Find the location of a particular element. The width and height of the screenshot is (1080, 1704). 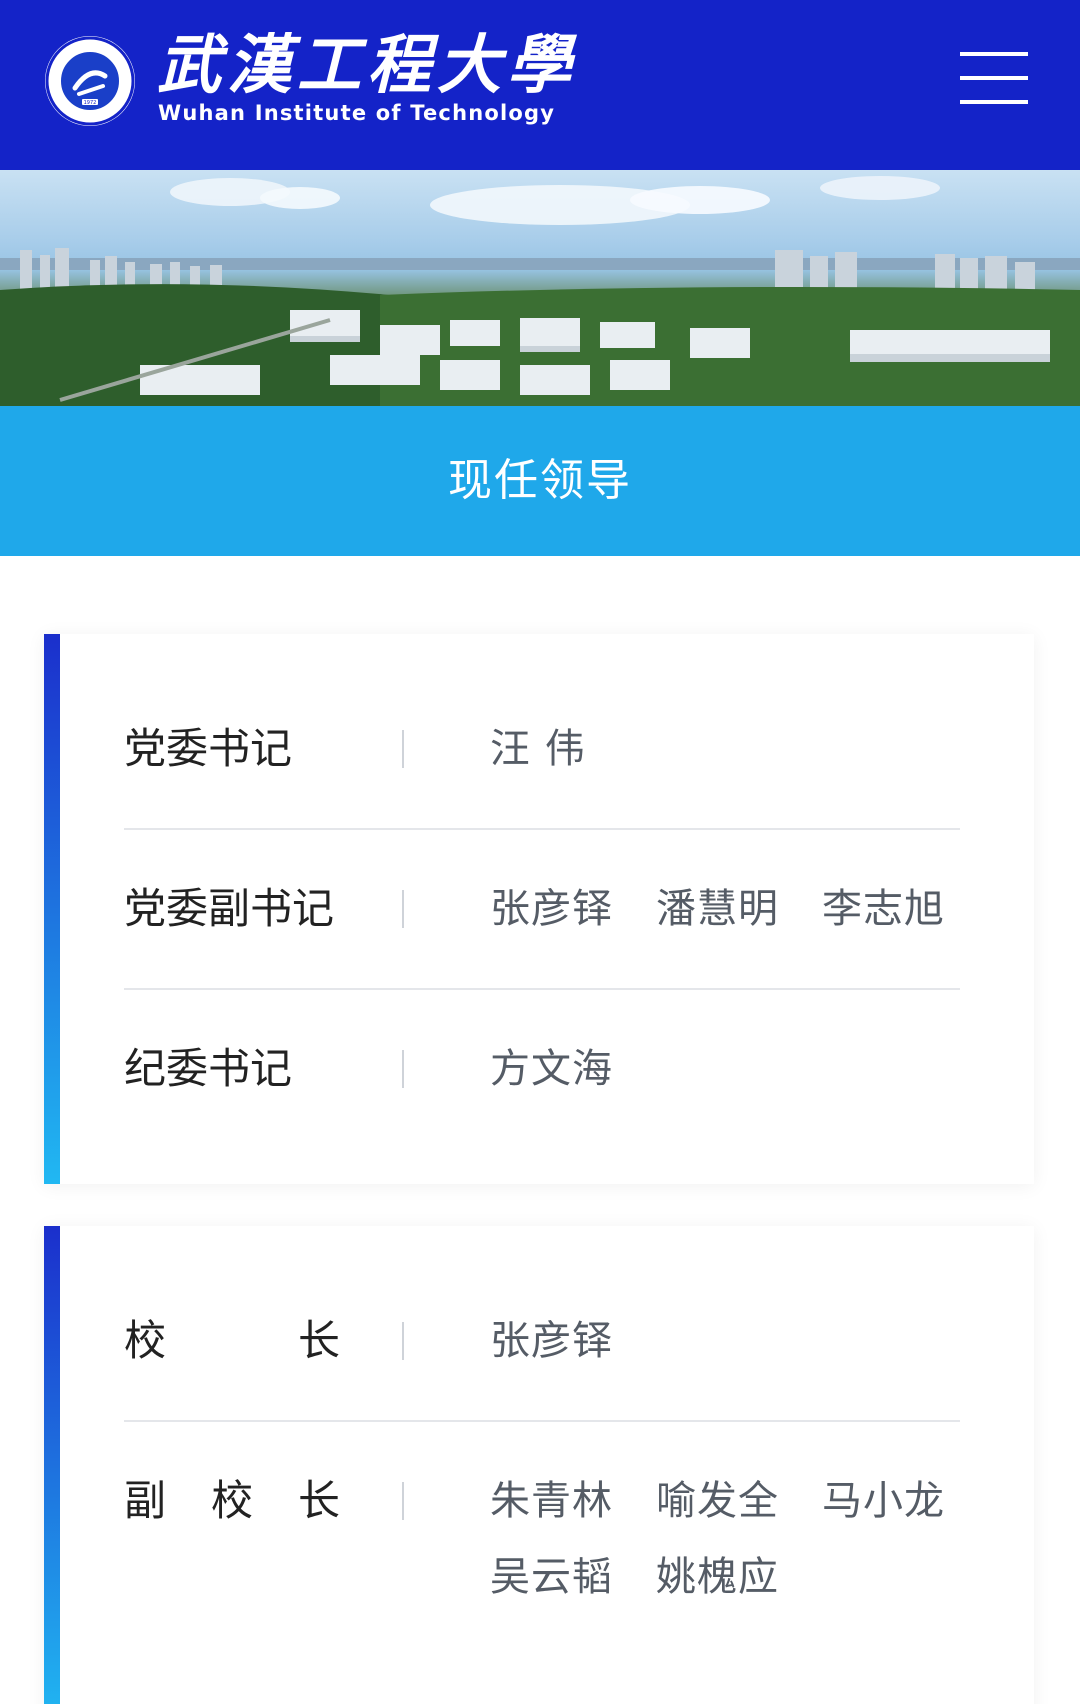

leader-row: 党委书记 汪 伟 is located at coordinates (542, 750).